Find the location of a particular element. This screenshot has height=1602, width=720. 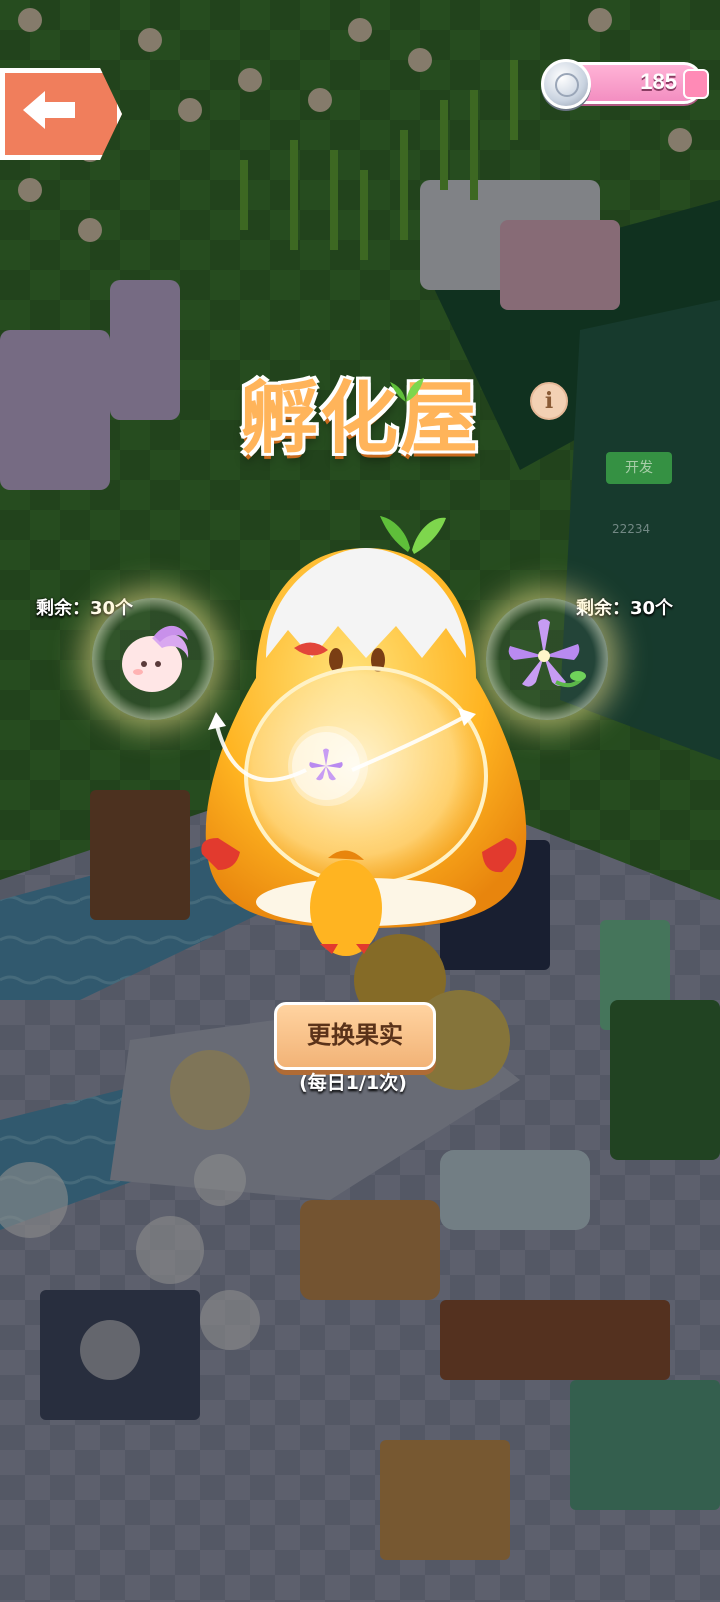

currency-counter: 185 is located at coordinates (625, 84).